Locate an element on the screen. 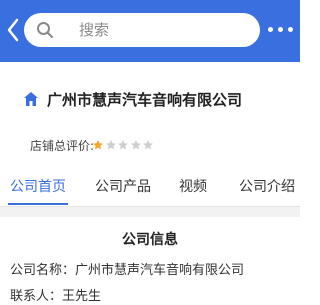 The height and width of the screenshot is (305, 320). section-title: 公司信息 is located at coordinates (150, 240).